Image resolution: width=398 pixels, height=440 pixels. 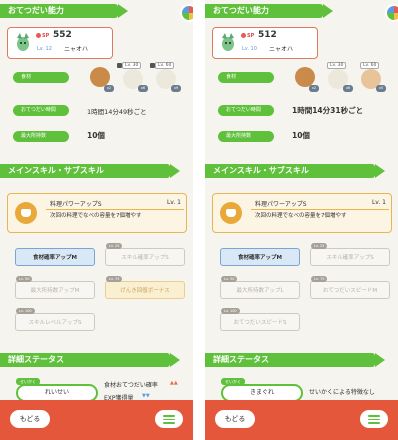 I want to click on pokemon-card: SP 552 Lv. 12 ニャオハ, so click(x=60, y=43).